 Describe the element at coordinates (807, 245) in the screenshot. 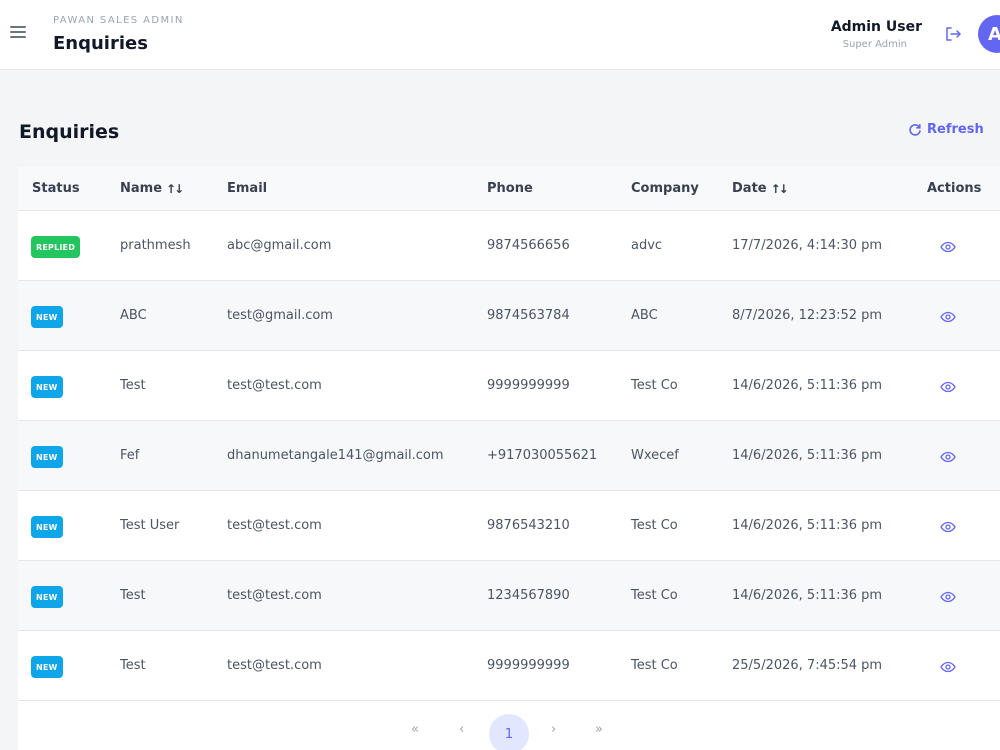

I see `date-cell: 17/7/2026, 4:14:30 pm` at that location.